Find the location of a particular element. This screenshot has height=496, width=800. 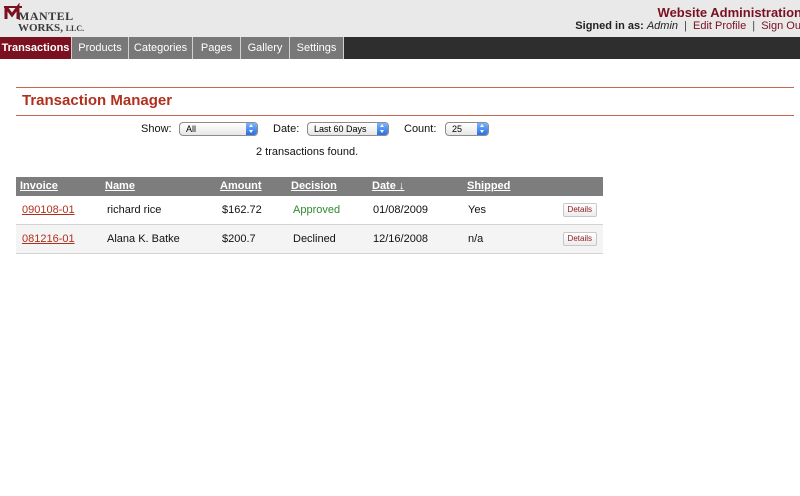

customer-name: Alana K. Batke is located at coordinates (143, 239).